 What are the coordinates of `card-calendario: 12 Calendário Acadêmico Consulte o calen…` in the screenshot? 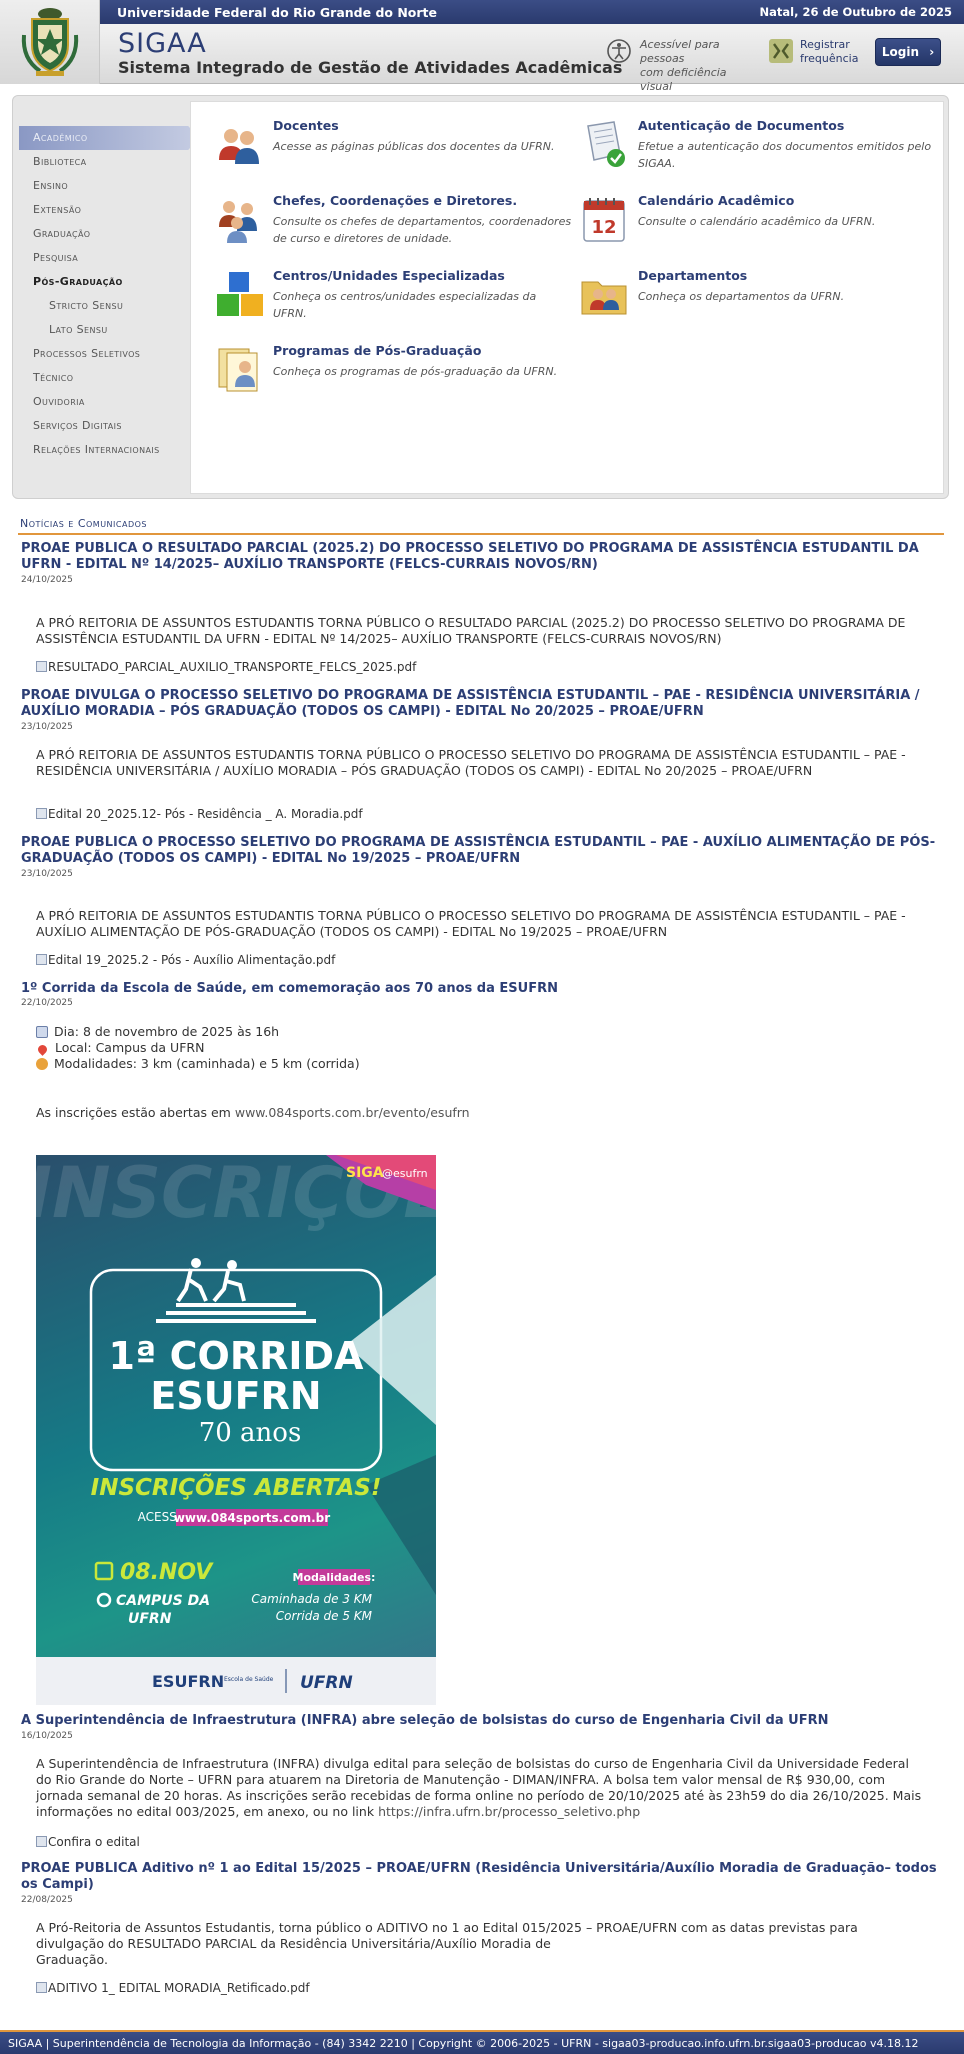 It's located at (760, 228).